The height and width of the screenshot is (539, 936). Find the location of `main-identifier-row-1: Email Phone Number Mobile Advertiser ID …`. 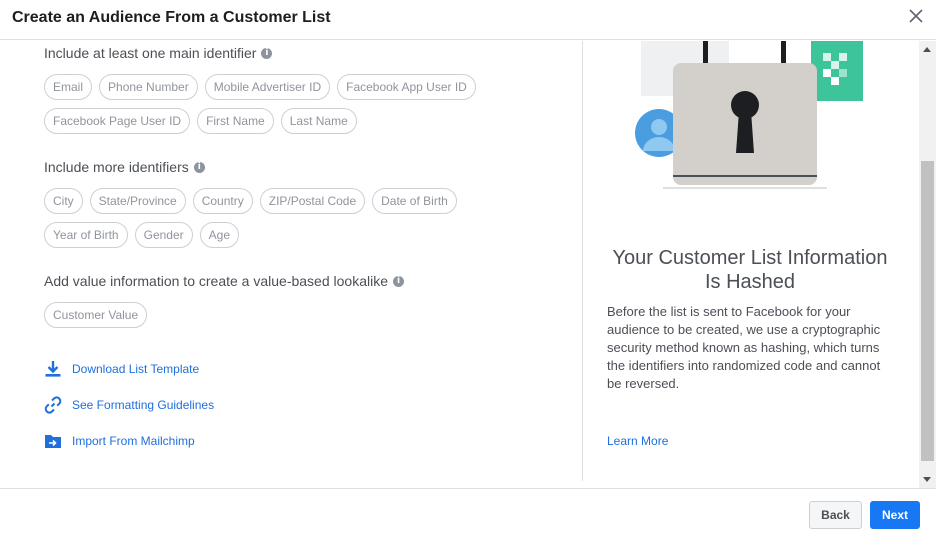

main-identifier-row-1: Email Phone Number Mobile Advertiser ID … is located at coordinates (260, 87).